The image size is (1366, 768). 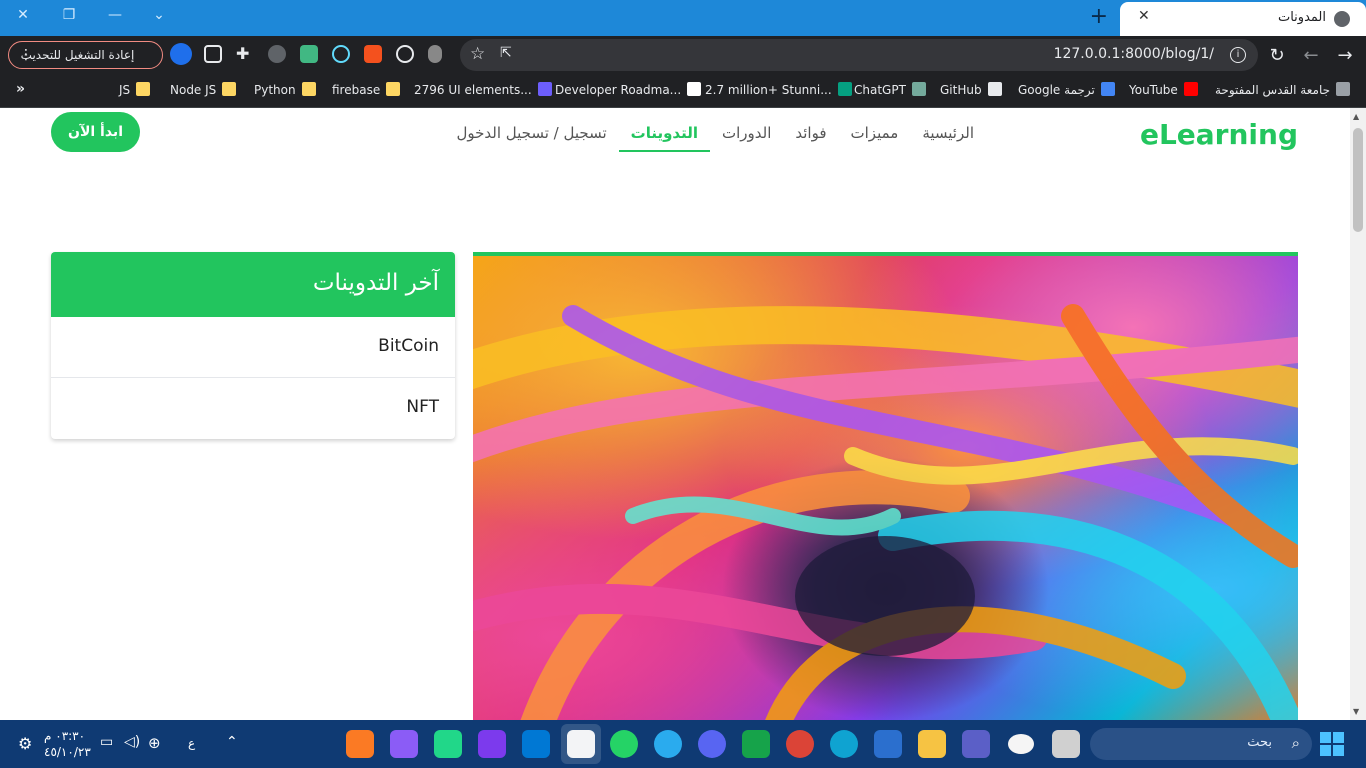 What do you see at coordinates (492, 744) in the screenshot?
I see `visual-studio-icon` at bounding box center [492, 744].